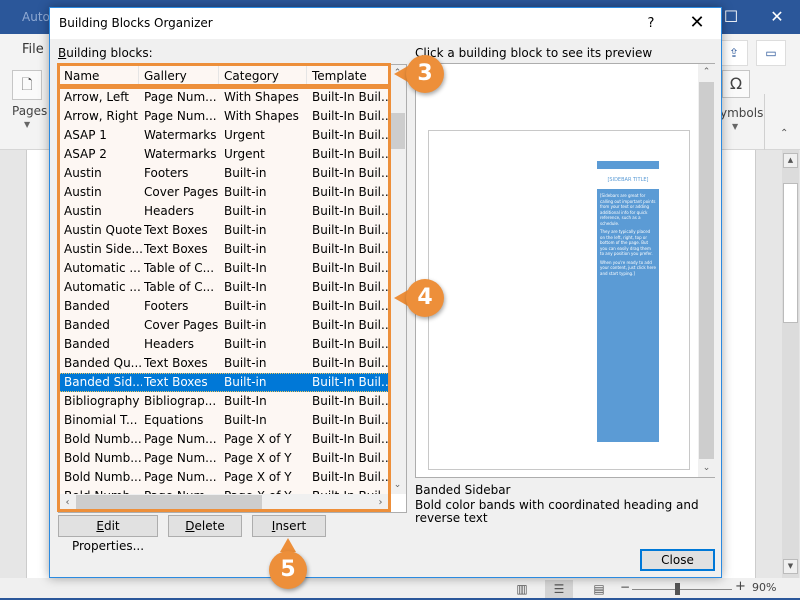 This screenshot has width=800, height=600. What do you see at coordinates (697, 23) in the screenshot?
I see `dialog-close-icon: ✕` at bounding box center [697, 23].